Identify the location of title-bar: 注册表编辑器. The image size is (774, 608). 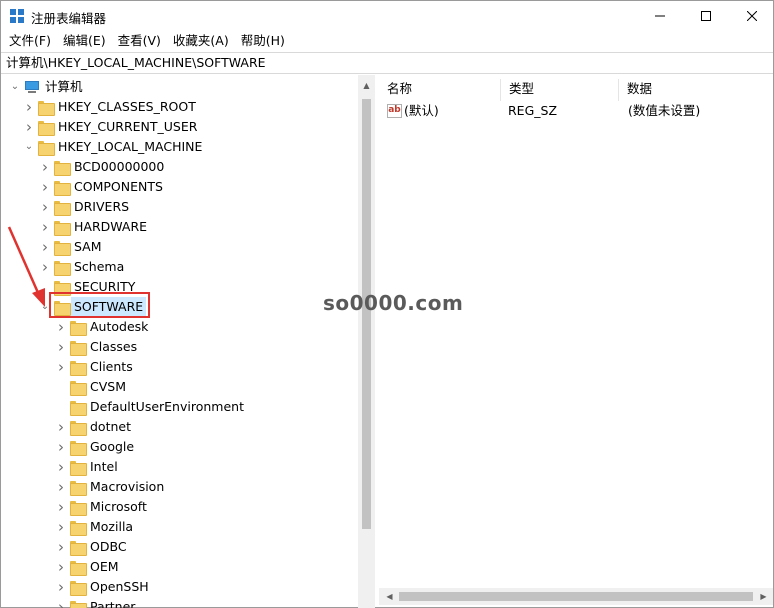
(387, 16).